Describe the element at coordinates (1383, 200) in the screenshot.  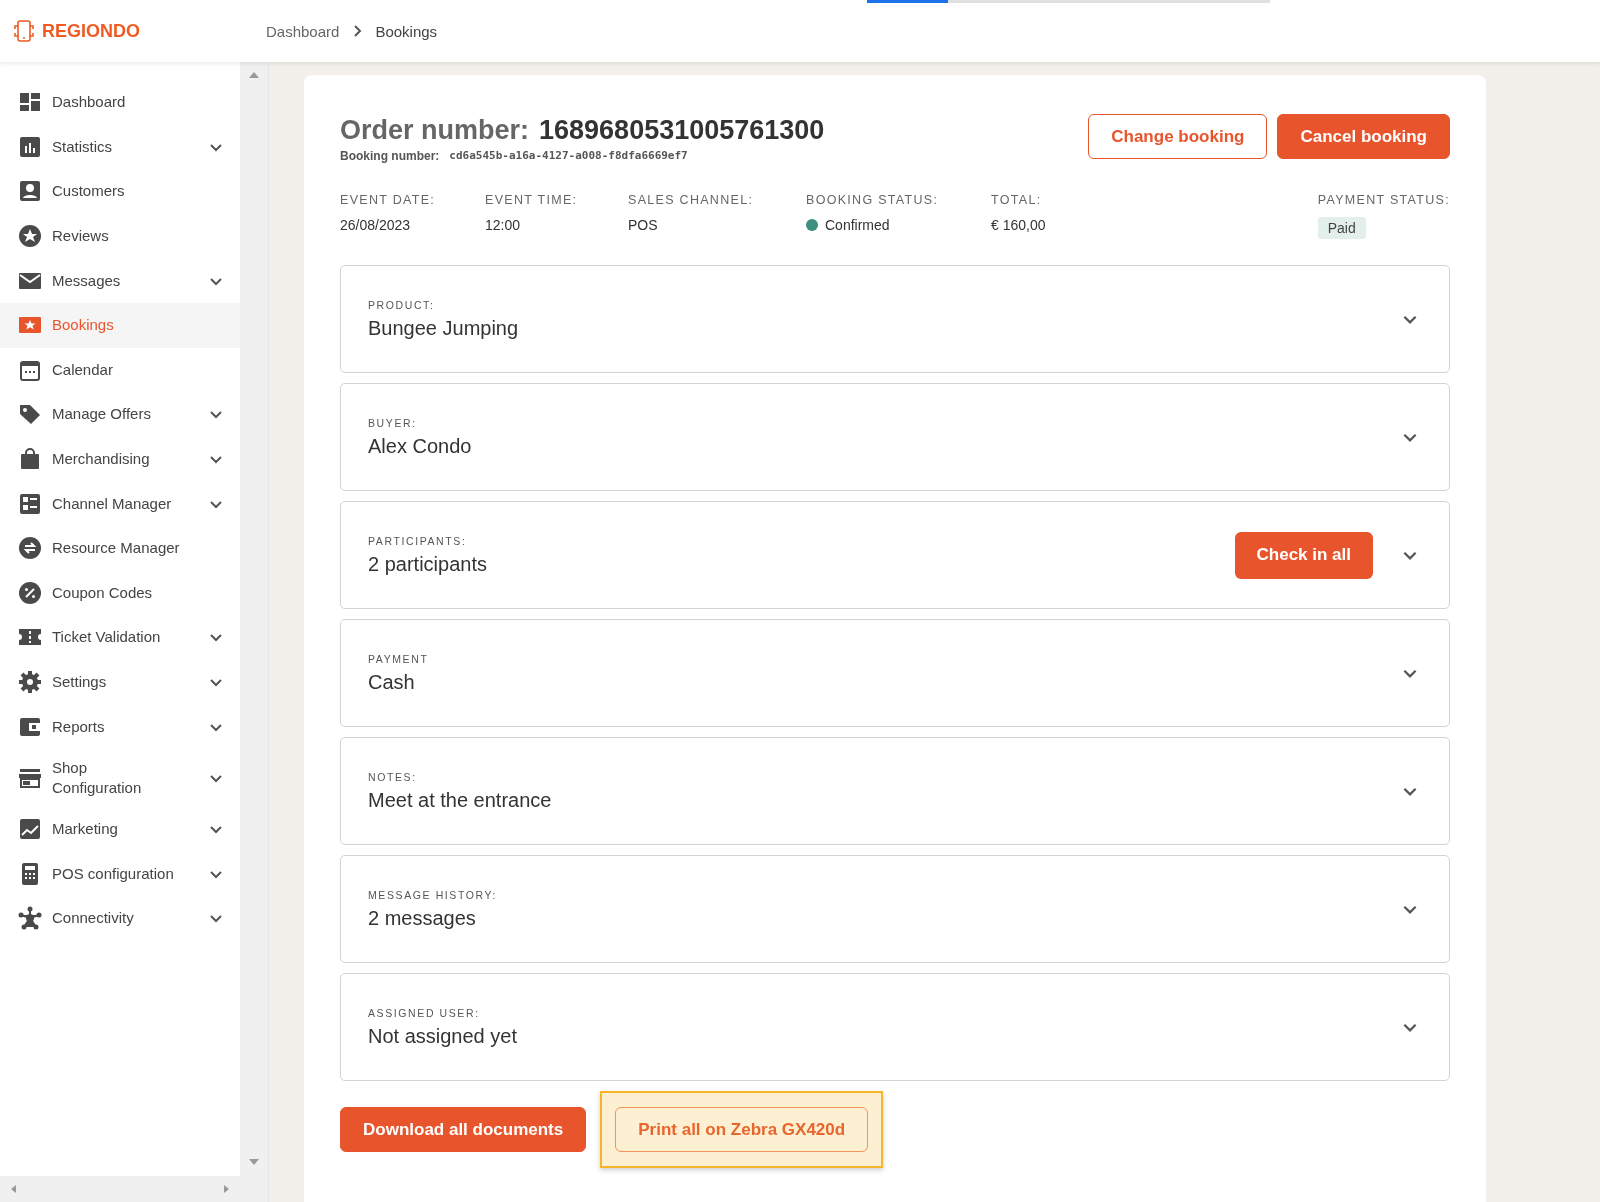
I see `field-label: PAYMENT STATUS:` at that location.